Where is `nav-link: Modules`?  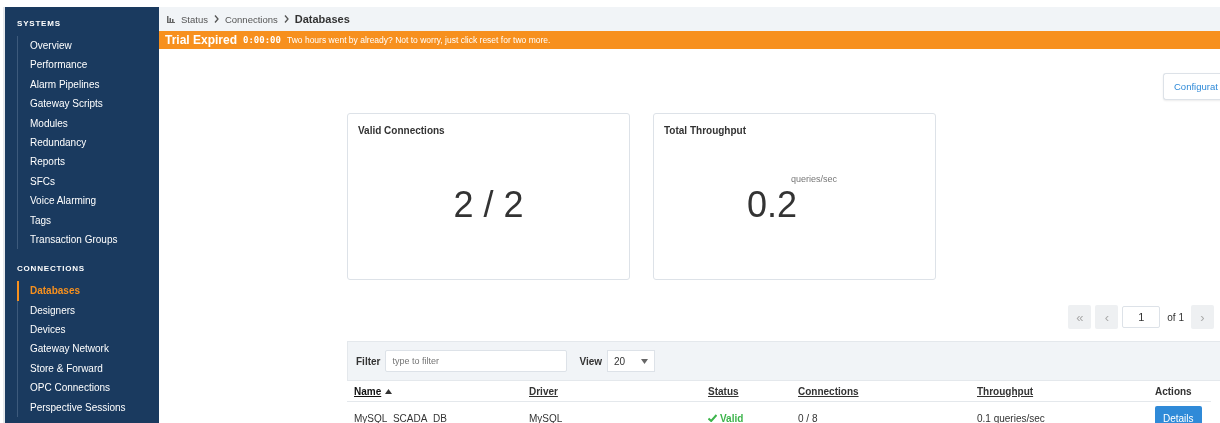
nav-link: Modules is located at coordinates (88, 123).